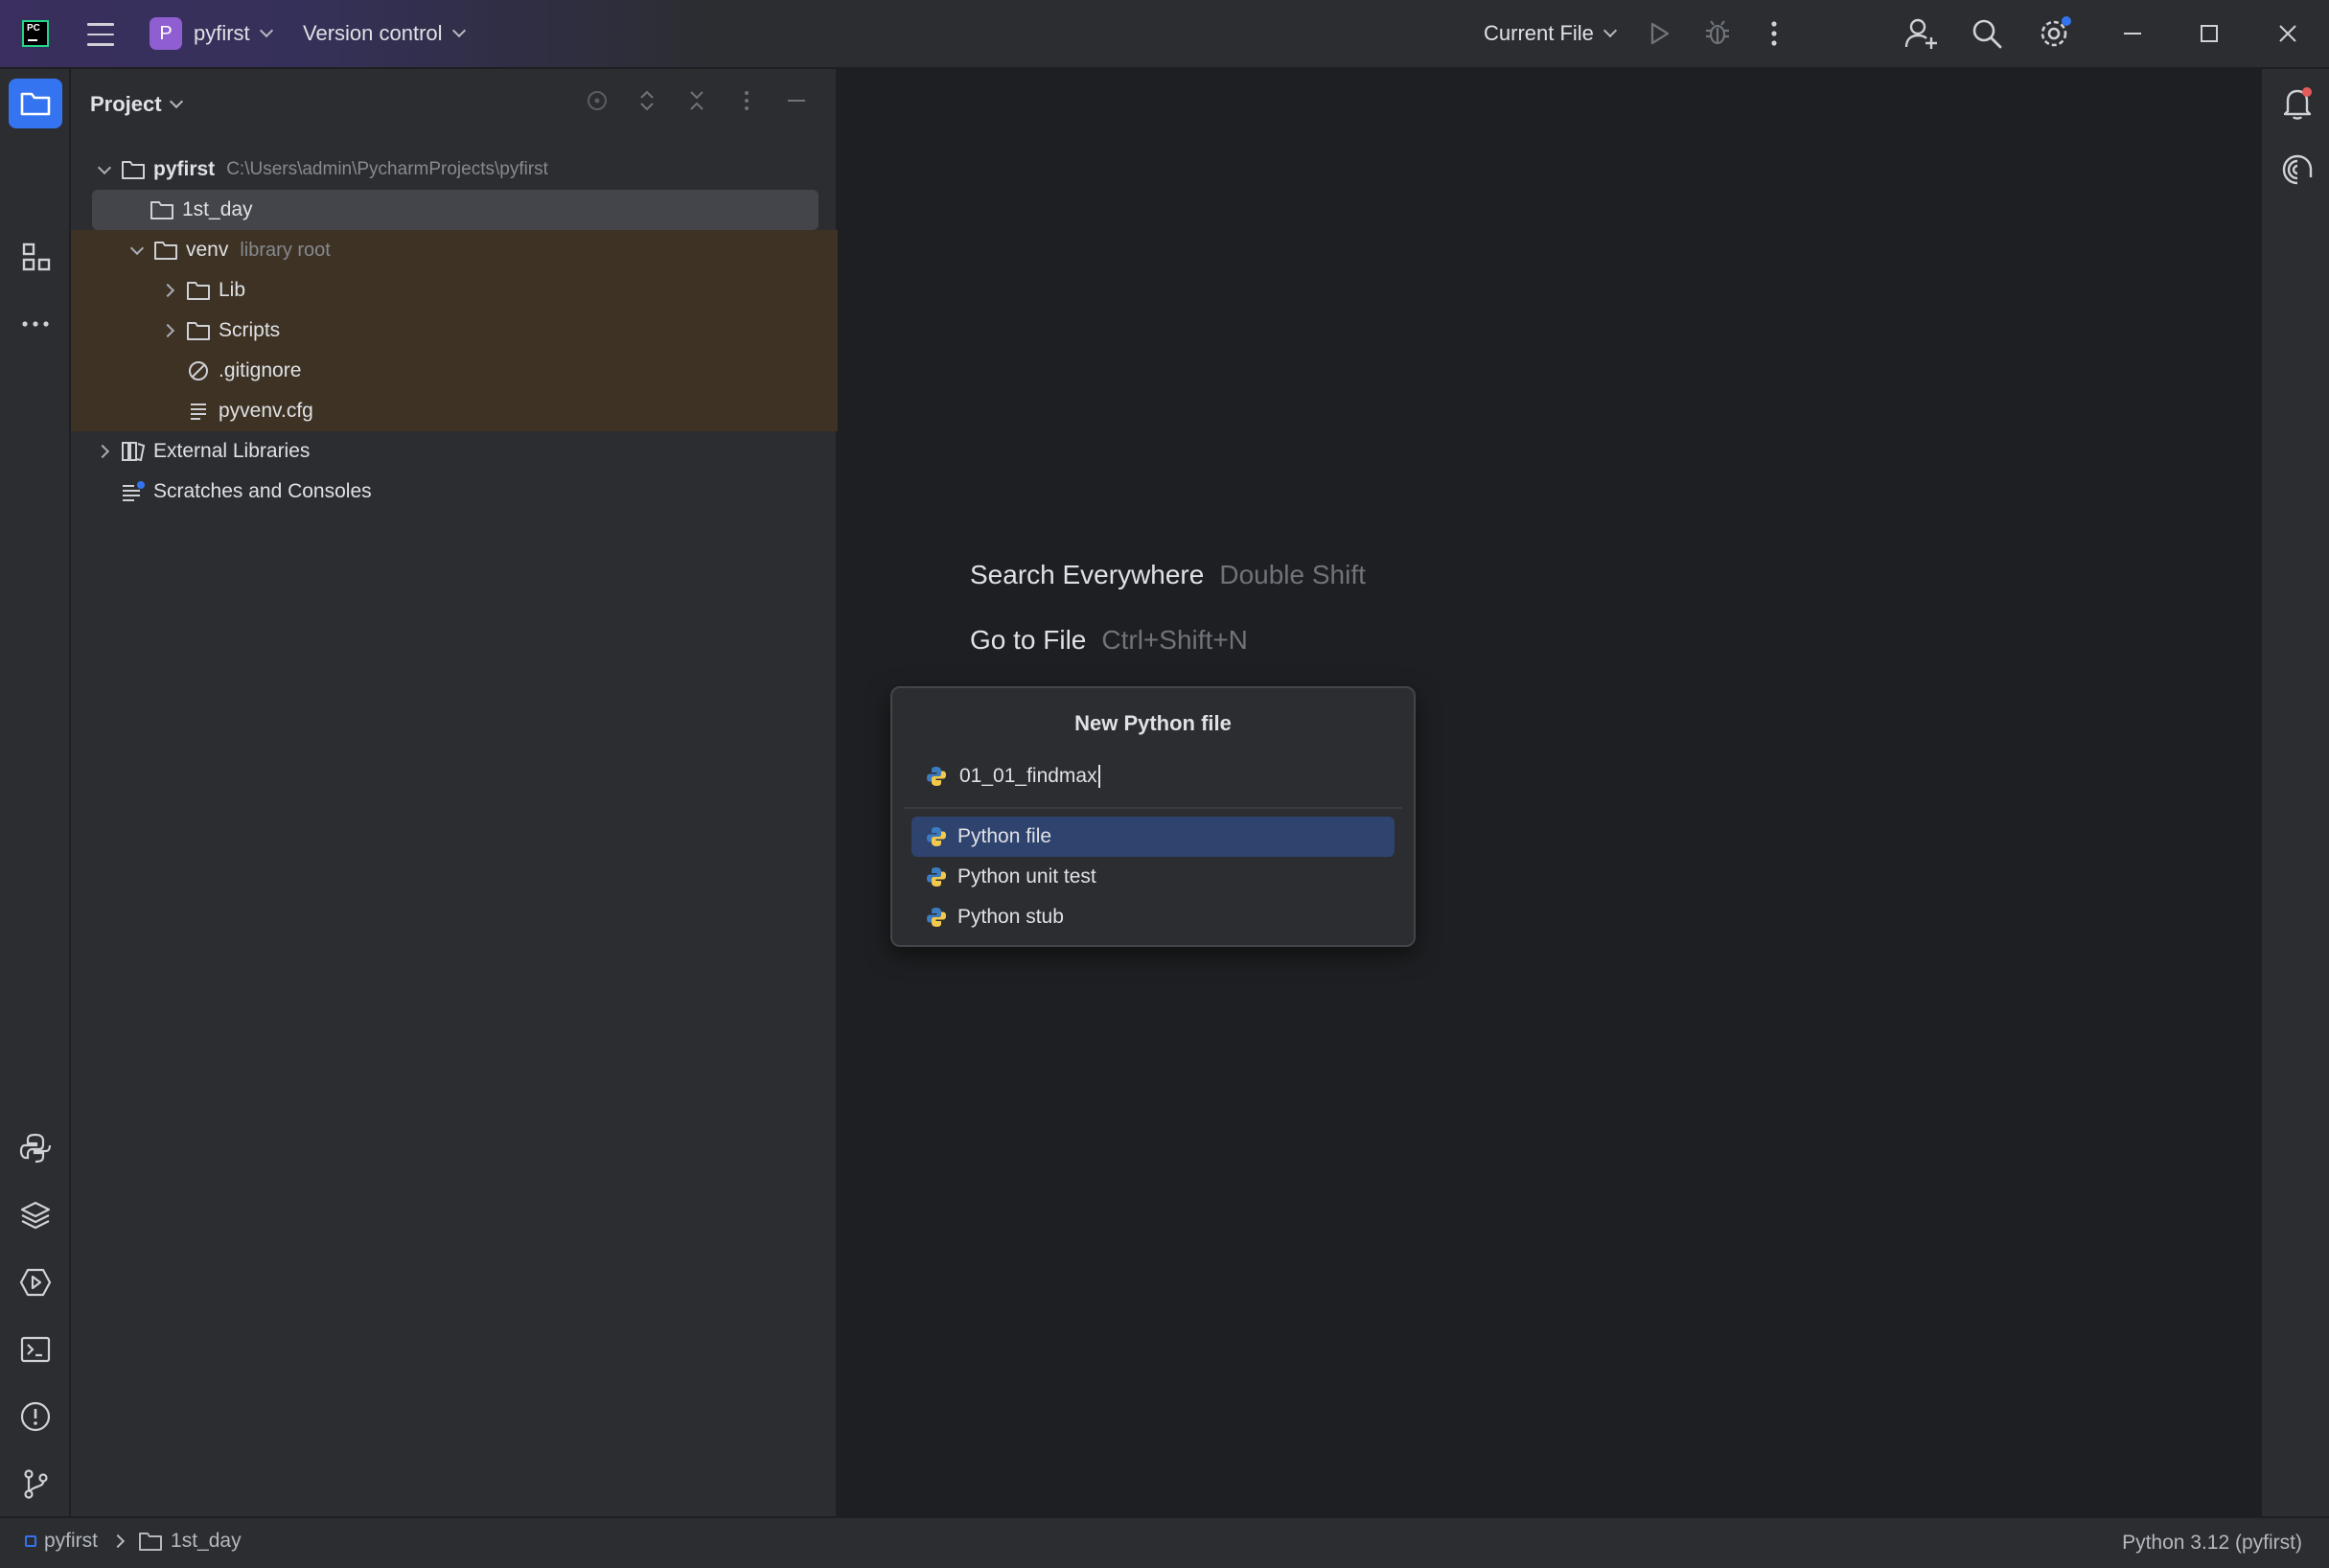  Describe the element at coordinates (2288, 33) in the screenshot. I see `close-icon` at that location.